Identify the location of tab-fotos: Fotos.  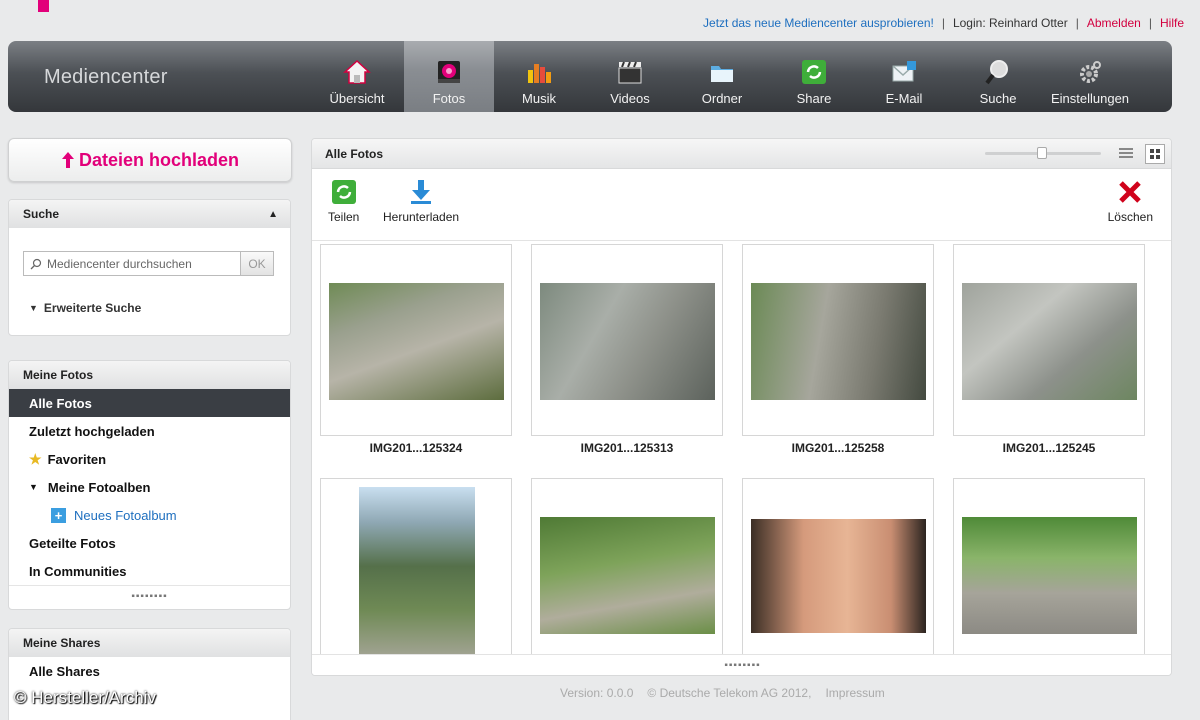
(449, 76).